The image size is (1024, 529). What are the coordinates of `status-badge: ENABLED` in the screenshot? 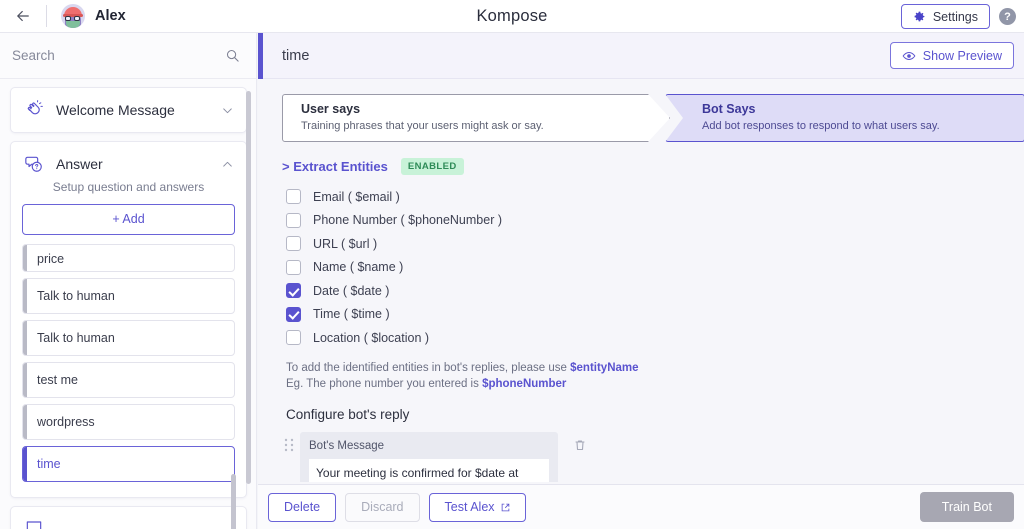 It's located at (432, 166).